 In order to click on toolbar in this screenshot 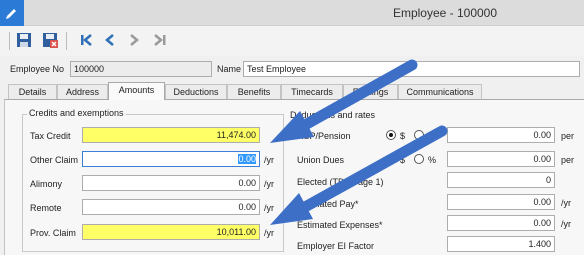, I will do `click(292, 41)`.